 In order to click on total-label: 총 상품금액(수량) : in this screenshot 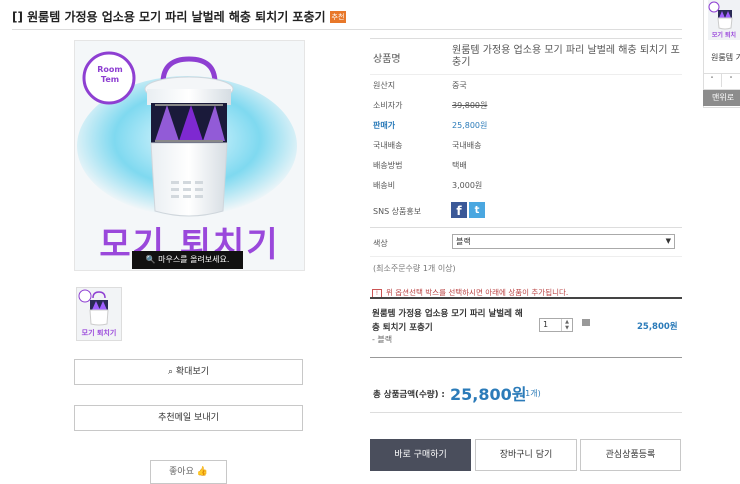, I will do `click(409, 395)`.